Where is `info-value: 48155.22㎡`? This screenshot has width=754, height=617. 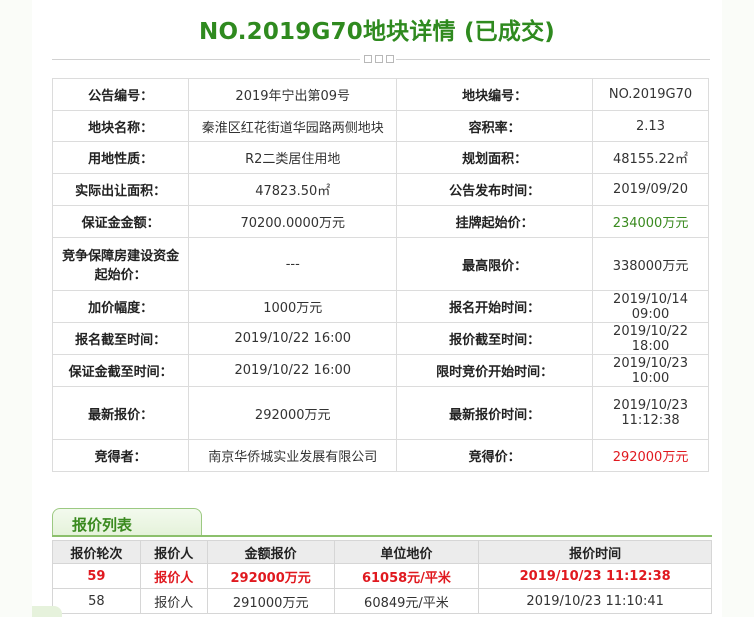 info-value: 48155.22㎡ is located at coordinates (650, 157).